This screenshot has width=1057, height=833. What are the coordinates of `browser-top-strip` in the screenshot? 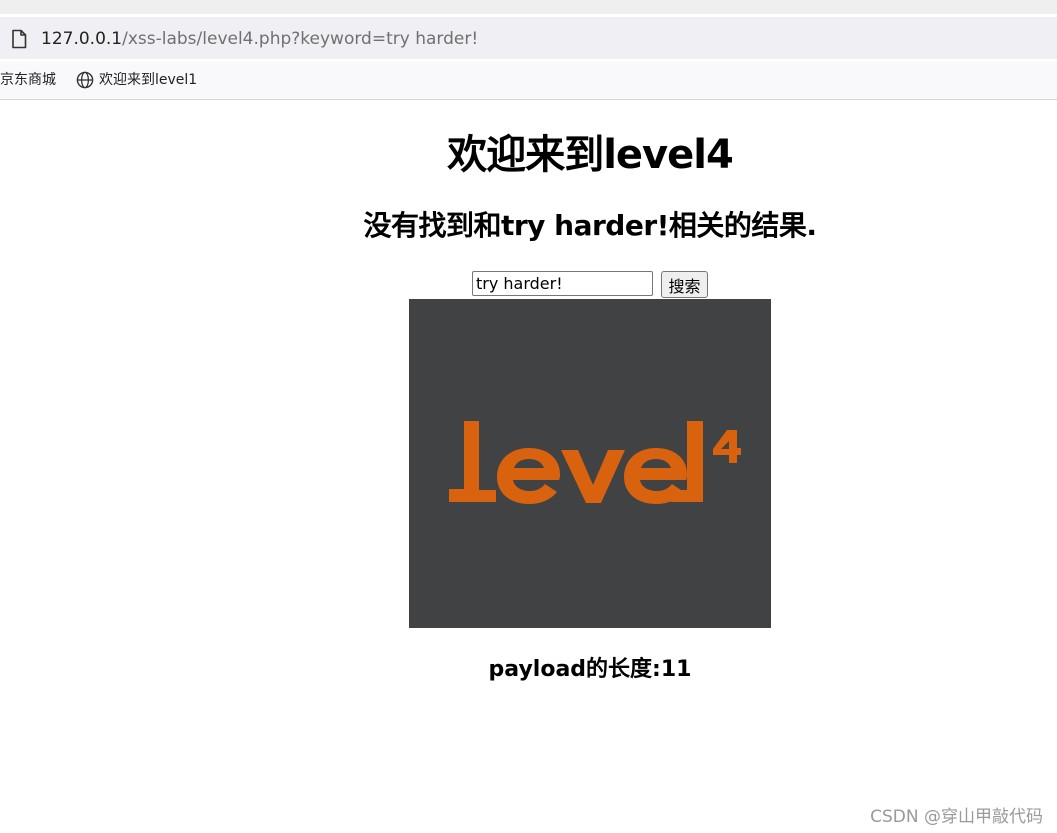 It's located at (528, 7).